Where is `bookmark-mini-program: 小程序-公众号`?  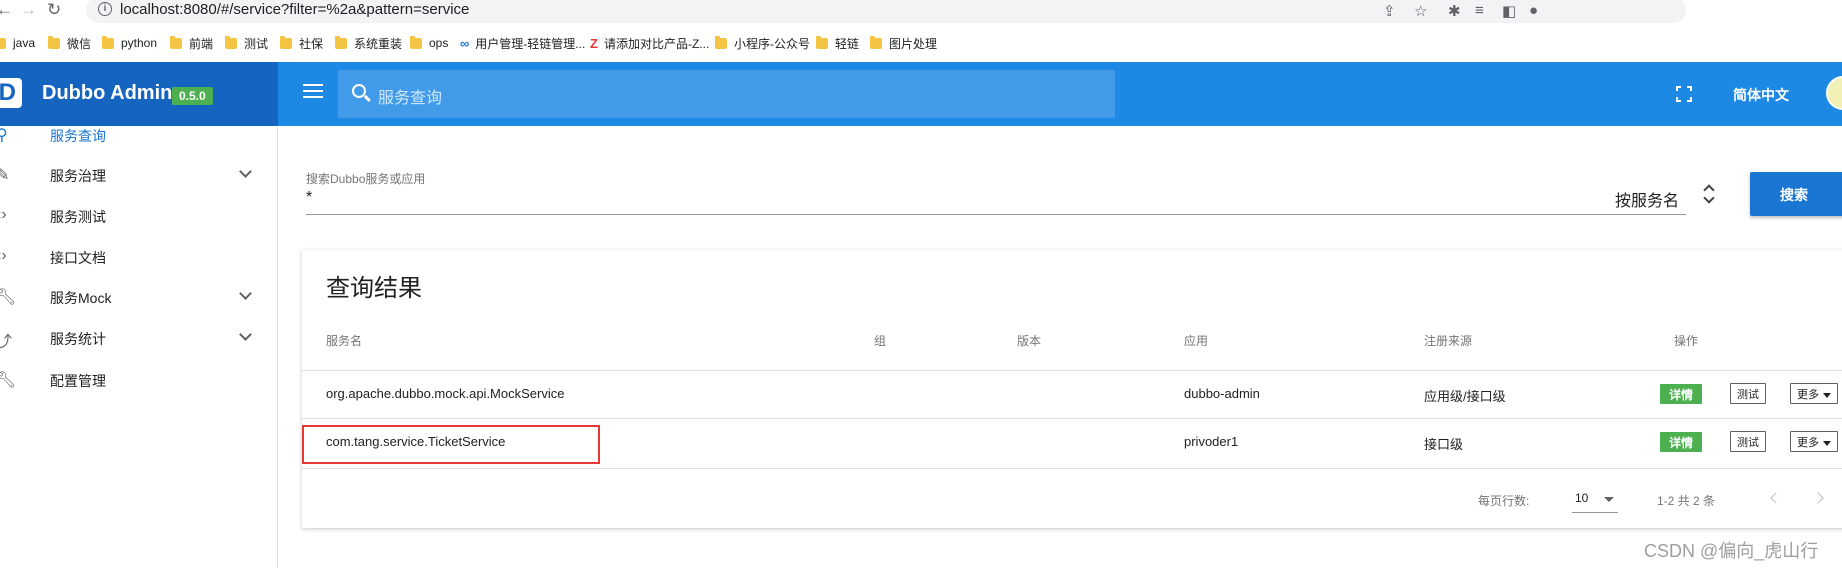
bookmark-mini-program: 小程序-公众号 is located at coordinates (762, 43).